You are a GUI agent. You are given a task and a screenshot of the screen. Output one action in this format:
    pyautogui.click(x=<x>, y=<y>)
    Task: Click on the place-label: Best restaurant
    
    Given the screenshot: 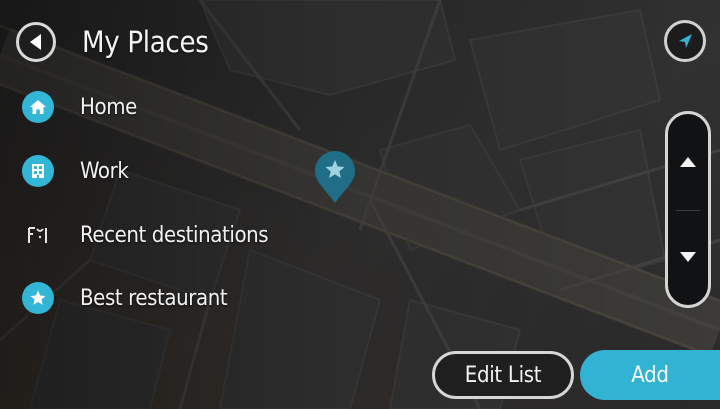 What is the action you would take?
    pyautogui.click(x=154, y=298)
    